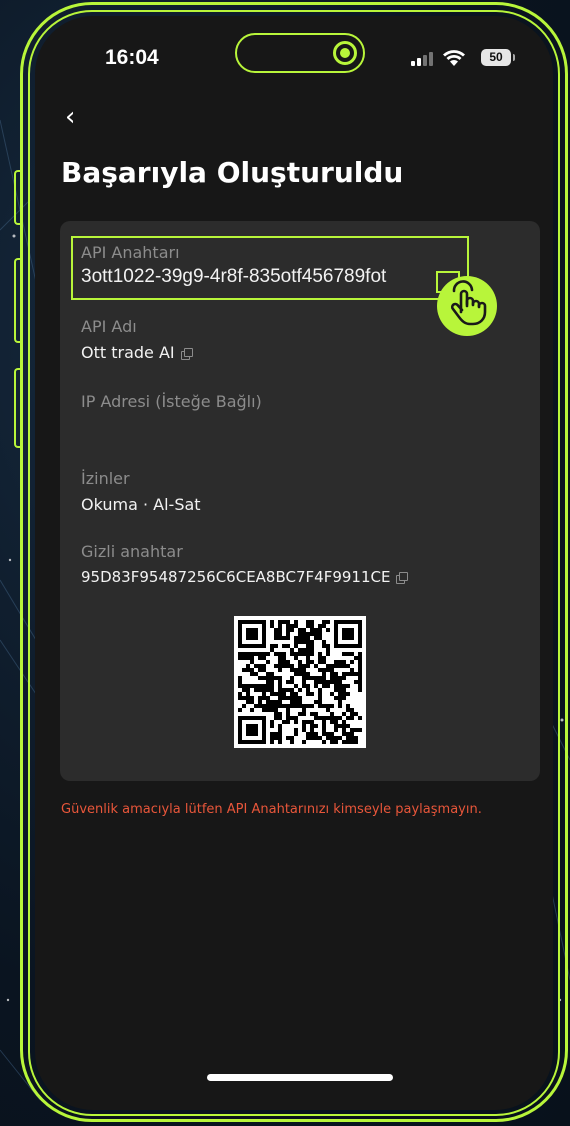  I want to click on volume-up-button, so click(18, 300).